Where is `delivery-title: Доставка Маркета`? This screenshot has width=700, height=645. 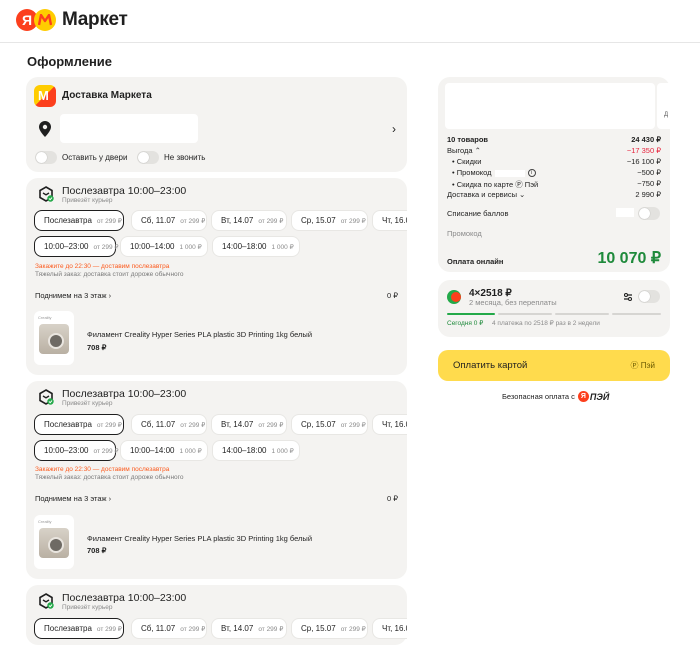 delivery-title: Доставка Маркета is located at coordinates (107, 95).